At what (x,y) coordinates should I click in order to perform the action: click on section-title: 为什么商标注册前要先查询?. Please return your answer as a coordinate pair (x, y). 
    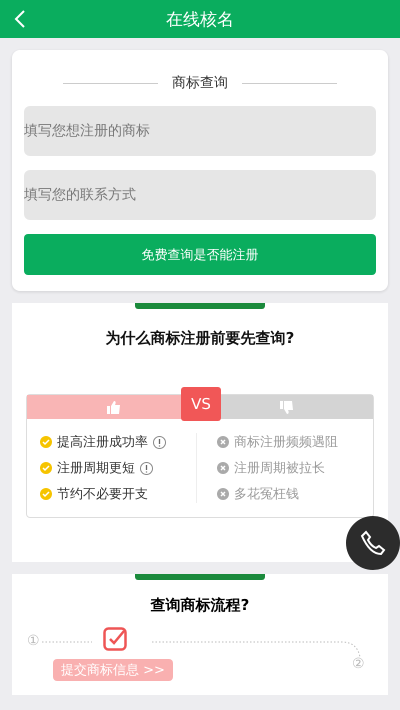
    Looking at the image, I should click on (200, 338).